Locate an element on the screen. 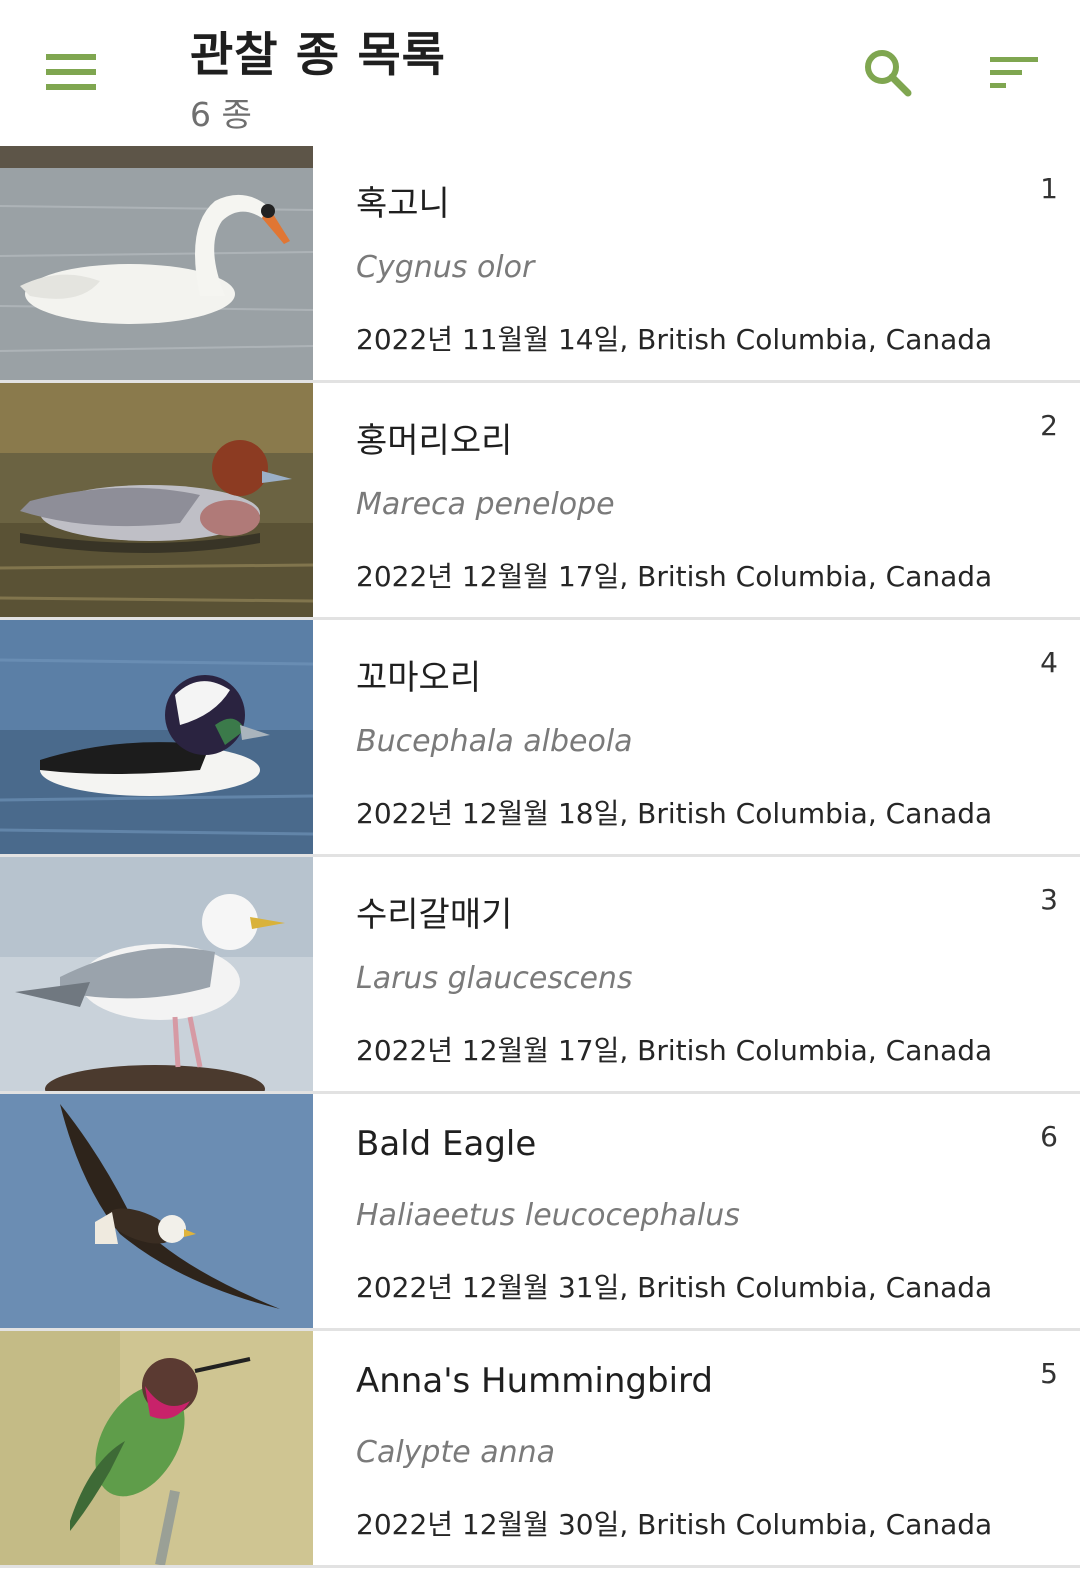  app-bar: 관찰 종 목록 6 종 is located at coordinates (540, 72).